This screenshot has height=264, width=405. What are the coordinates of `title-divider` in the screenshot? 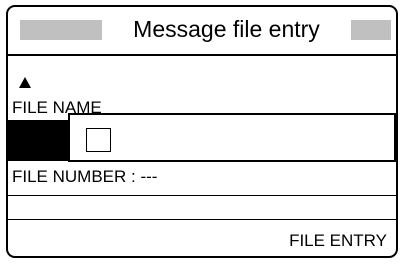 It's located at (202, 55).